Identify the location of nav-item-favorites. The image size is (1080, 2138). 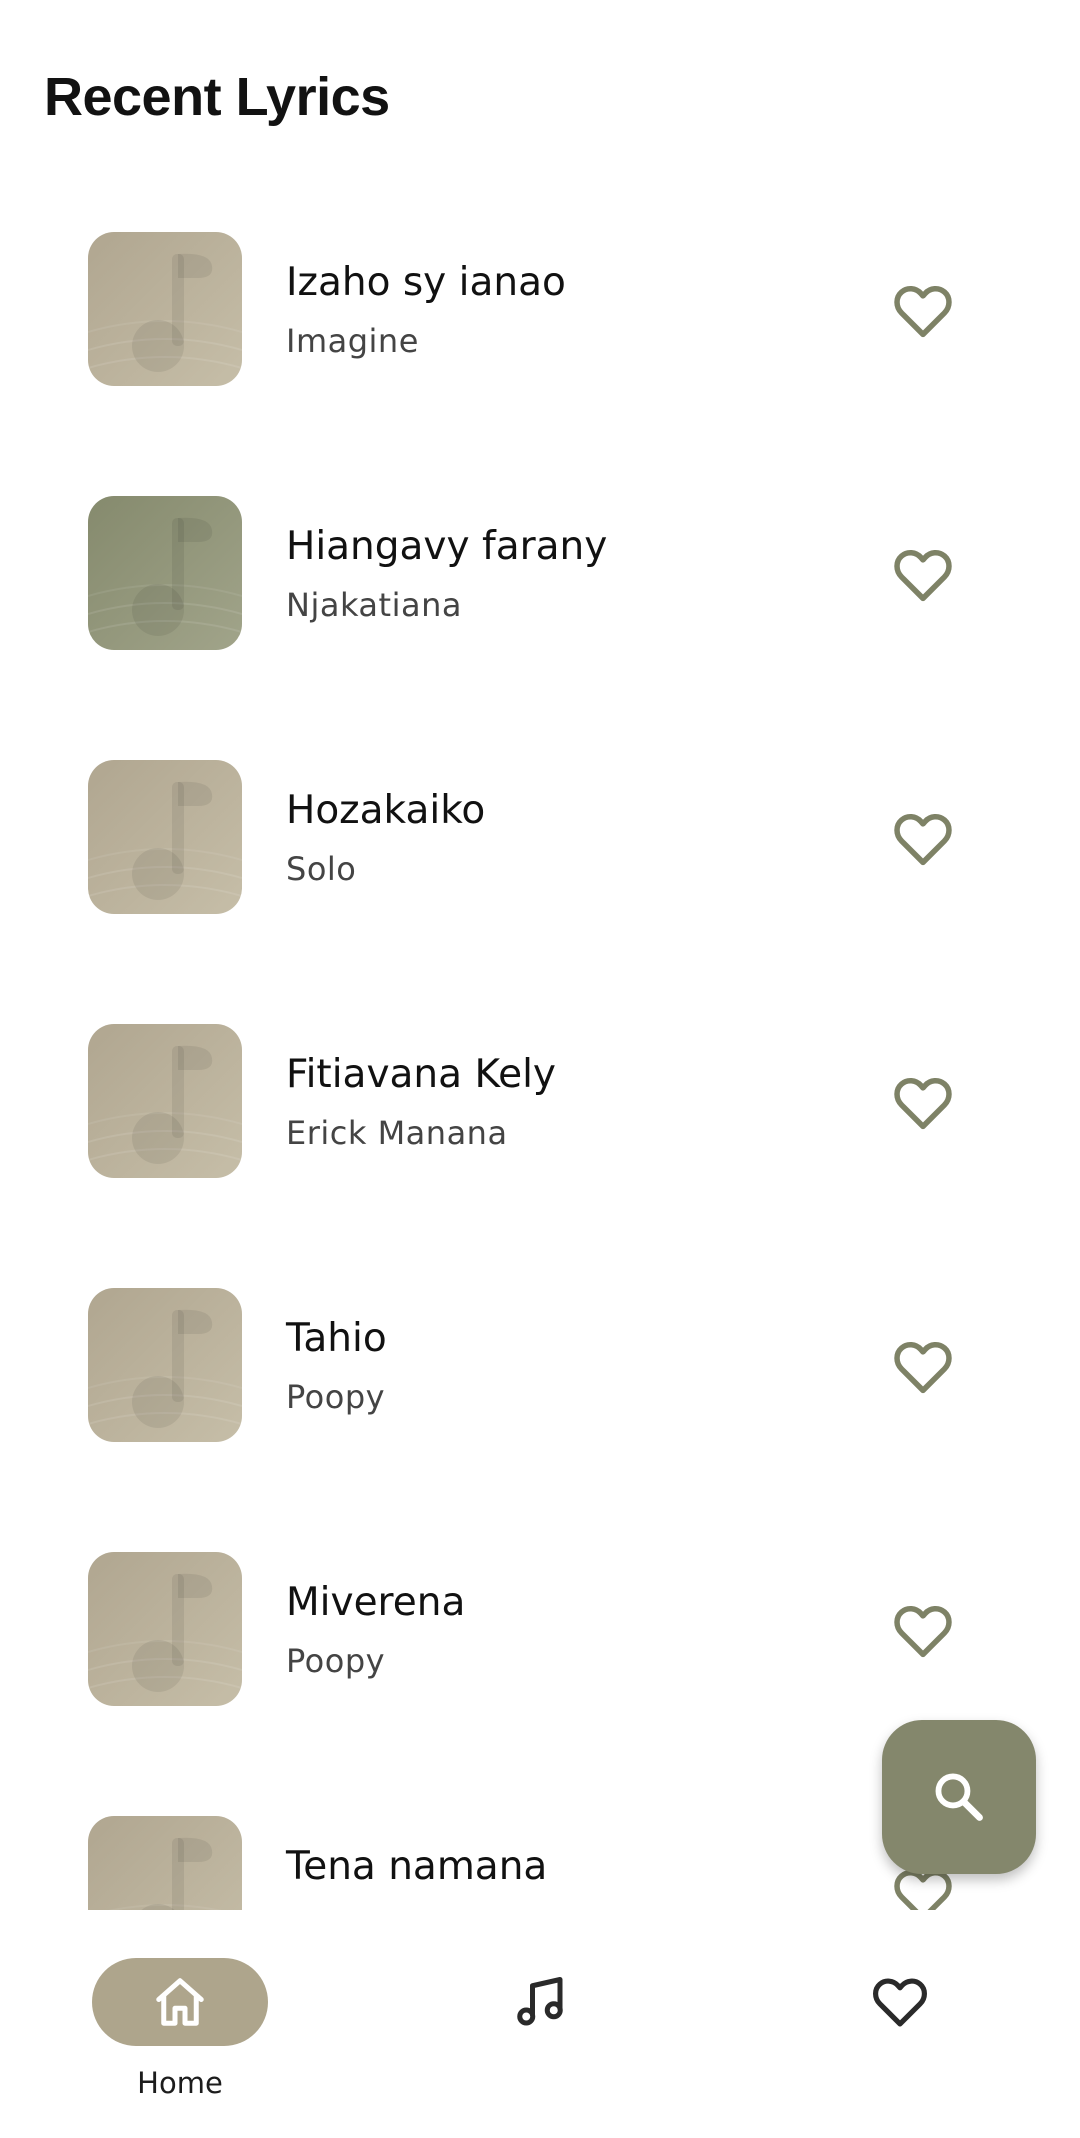
(900, 2024).